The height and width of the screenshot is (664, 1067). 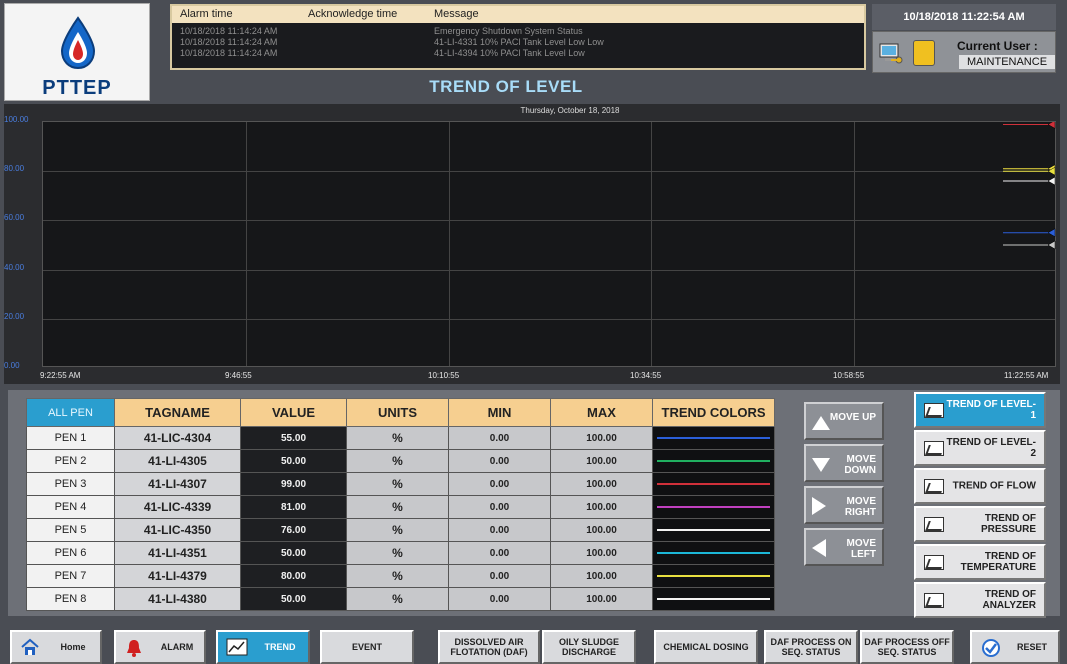 I want to click on min-header: MIN, so click(x=499, y=412).